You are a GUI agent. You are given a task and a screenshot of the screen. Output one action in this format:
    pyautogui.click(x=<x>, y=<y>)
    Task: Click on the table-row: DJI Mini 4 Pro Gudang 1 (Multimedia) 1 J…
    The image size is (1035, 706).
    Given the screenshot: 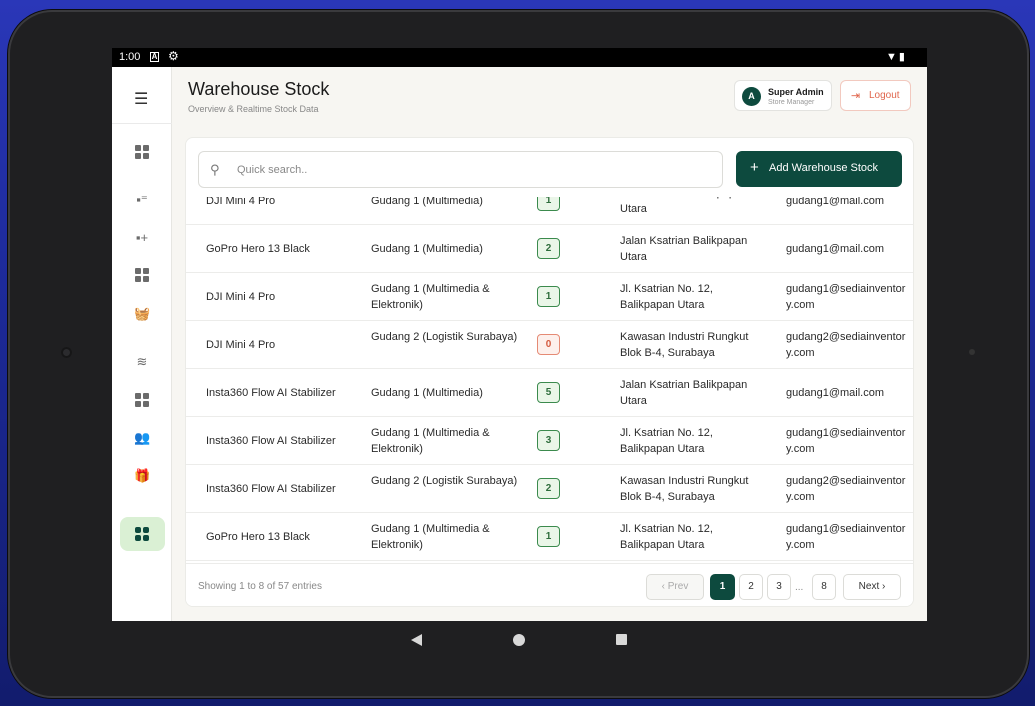 What is the action you would take?
    pyautogui.click(x=549, y=211)
    